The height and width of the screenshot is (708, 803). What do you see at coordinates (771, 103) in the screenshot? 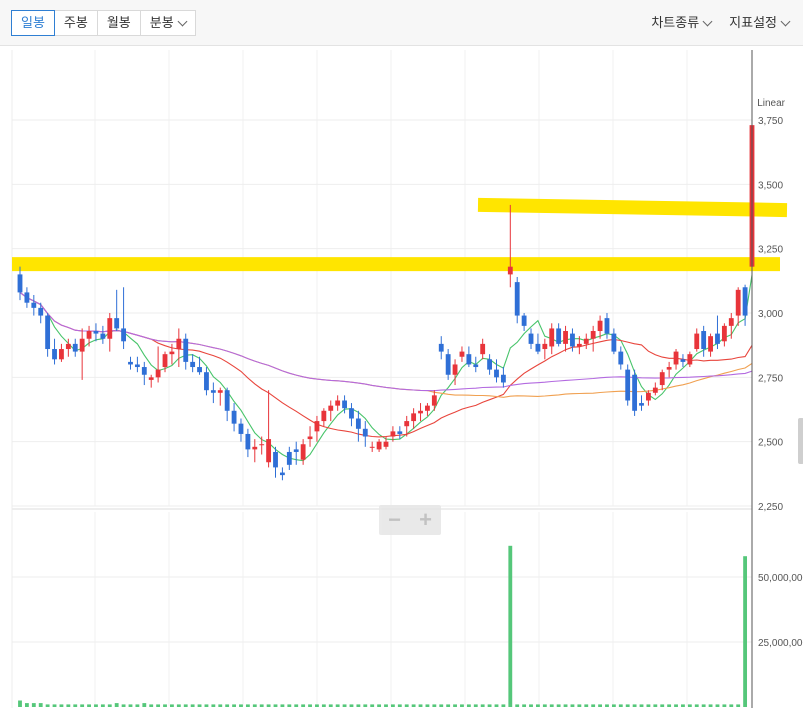
I see `scale-mode-label: Linear` at bounding box center [771, 103].